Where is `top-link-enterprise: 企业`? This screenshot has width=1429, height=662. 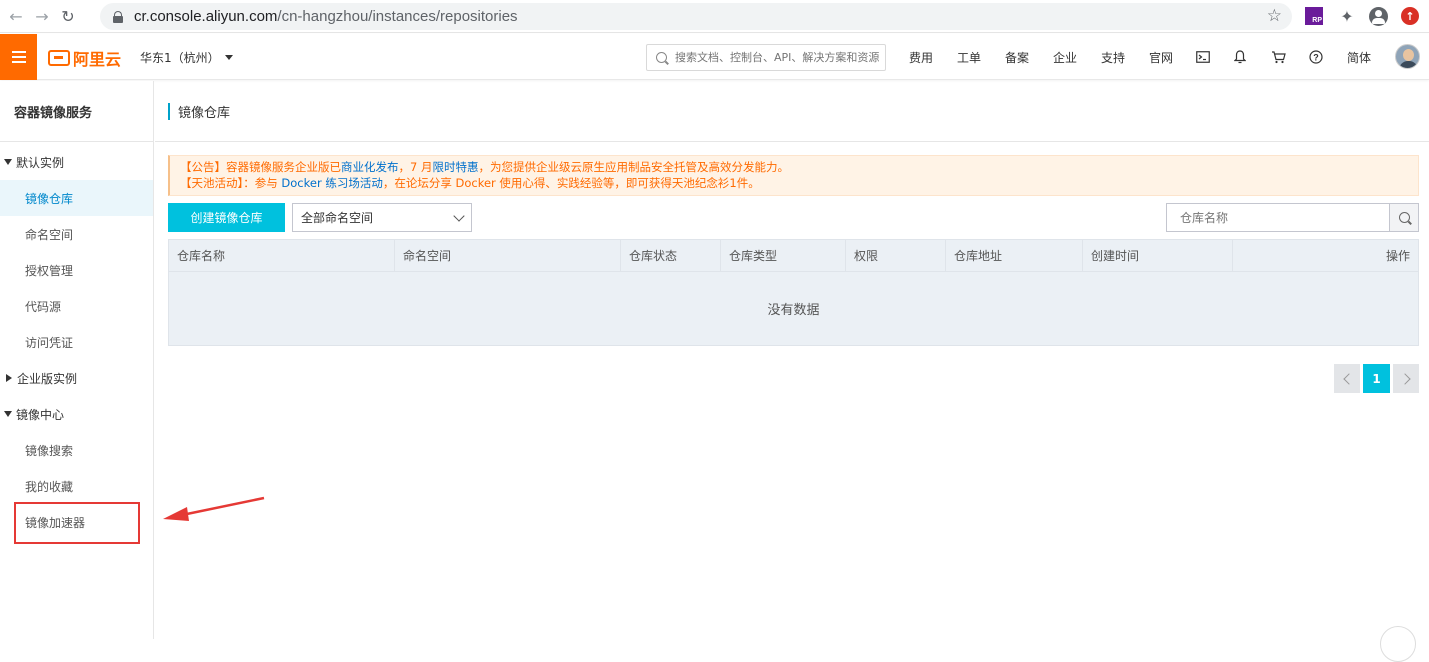
top-link-enterprise: 企业 is located at coordinates (1065, 57).